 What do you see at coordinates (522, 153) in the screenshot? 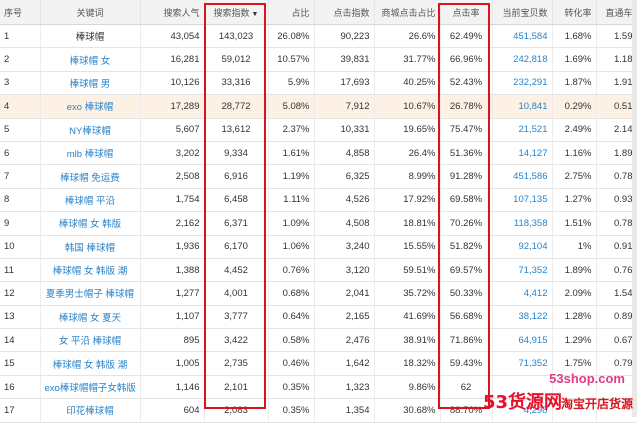
I see `item-count-link: 14,127` at bounding box center [522, 153].